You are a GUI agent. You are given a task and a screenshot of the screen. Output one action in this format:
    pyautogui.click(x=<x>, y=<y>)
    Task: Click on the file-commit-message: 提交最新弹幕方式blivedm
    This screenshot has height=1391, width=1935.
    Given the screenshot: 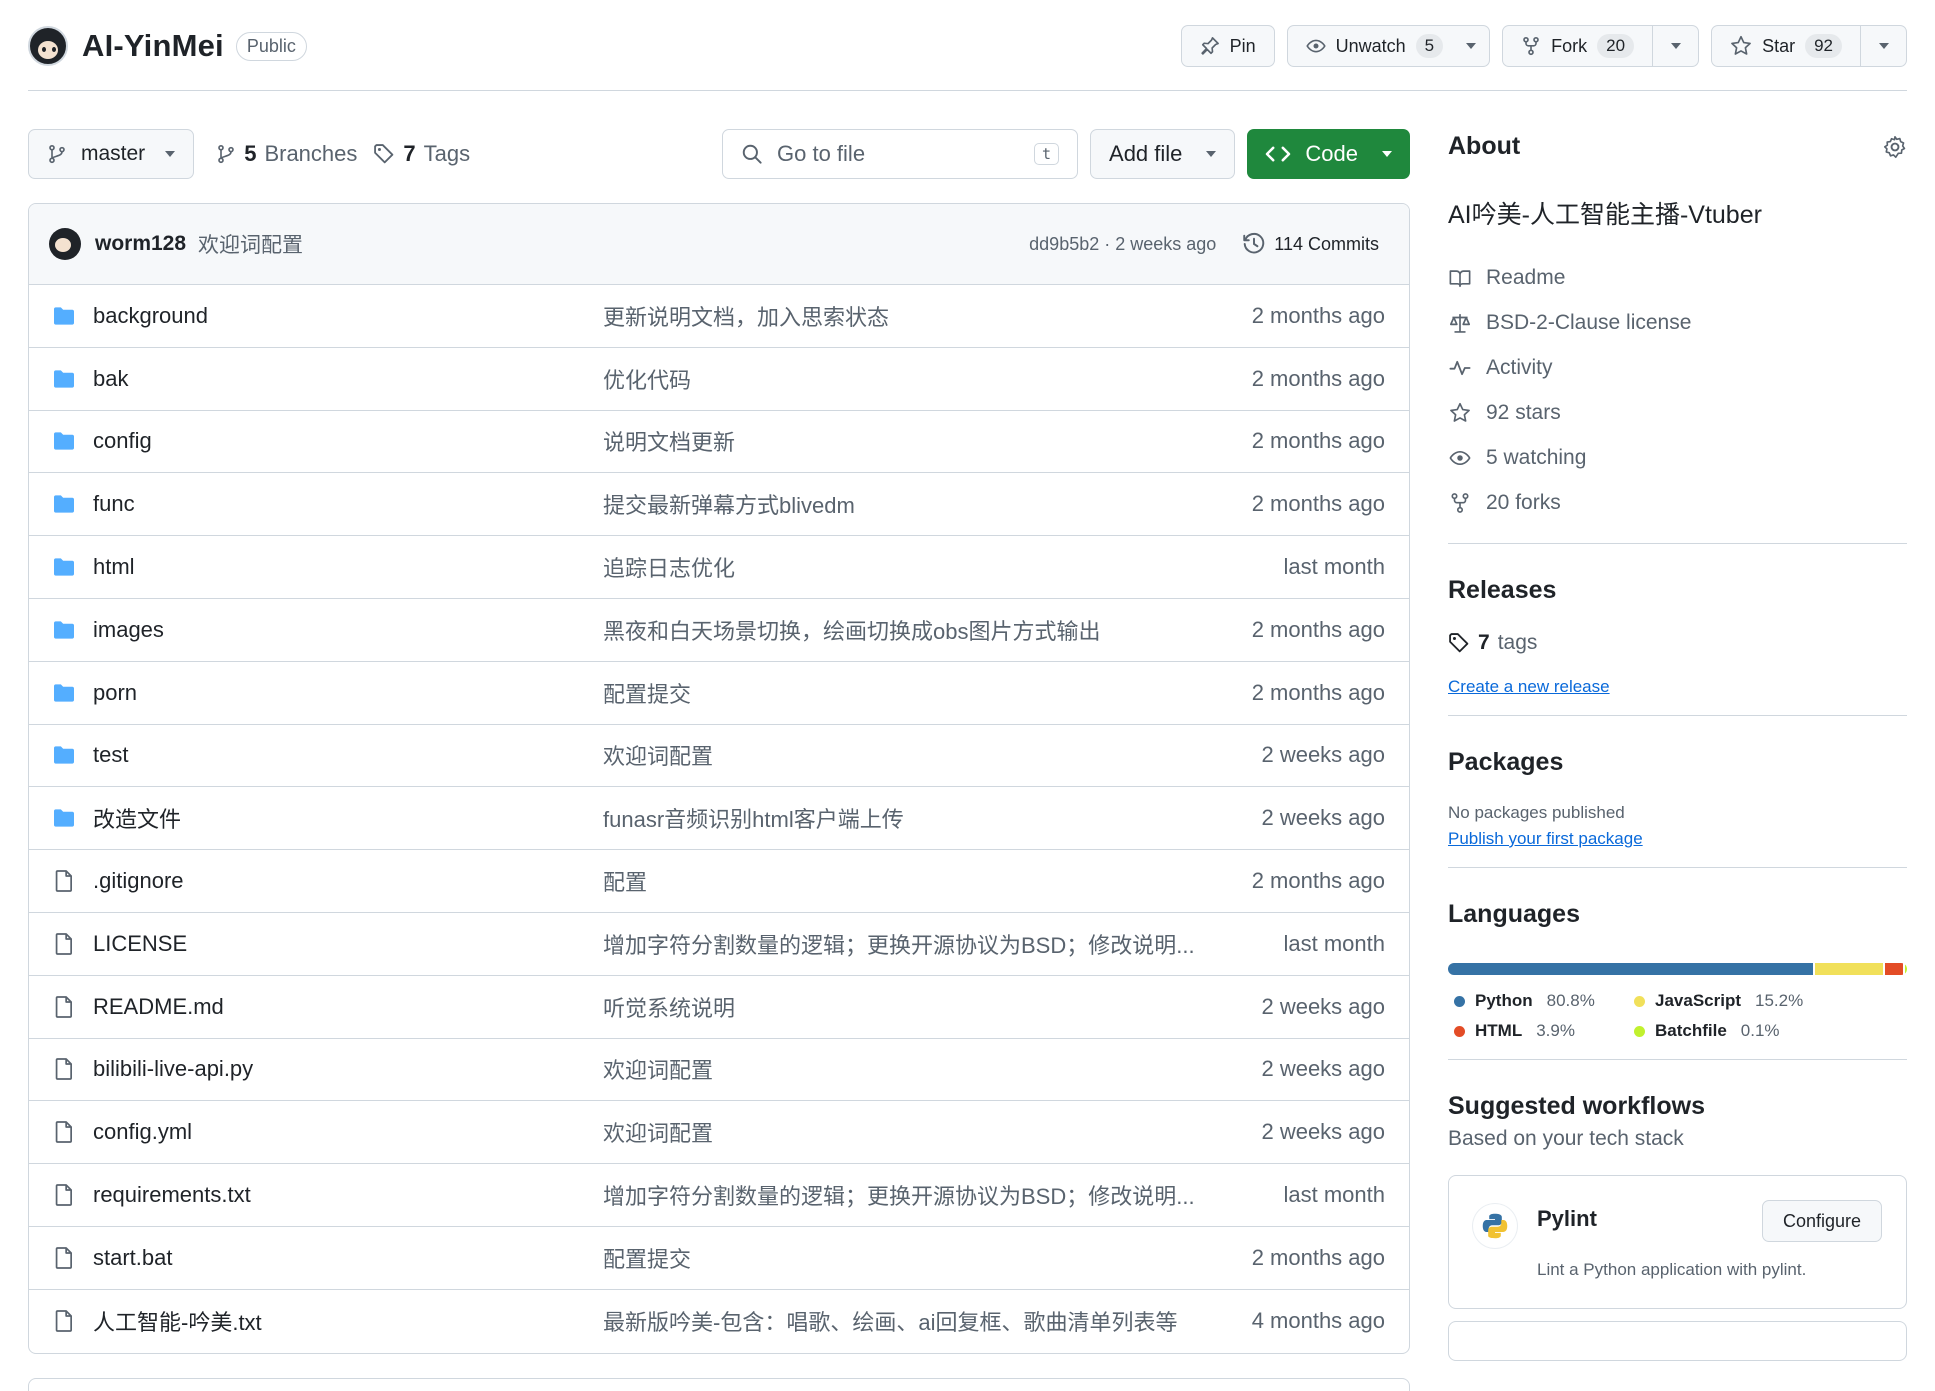 What is the action you would take?
    pyautogui.click(x=903, y=504)
    